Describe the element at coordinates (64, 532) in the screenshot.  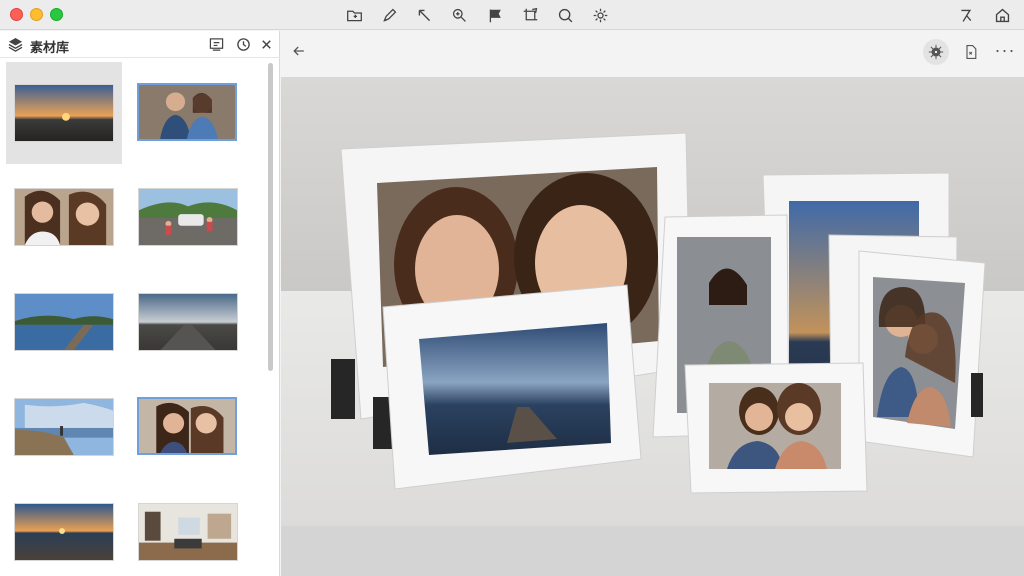
I see `thumbnail-ocean-sunset` at that location.